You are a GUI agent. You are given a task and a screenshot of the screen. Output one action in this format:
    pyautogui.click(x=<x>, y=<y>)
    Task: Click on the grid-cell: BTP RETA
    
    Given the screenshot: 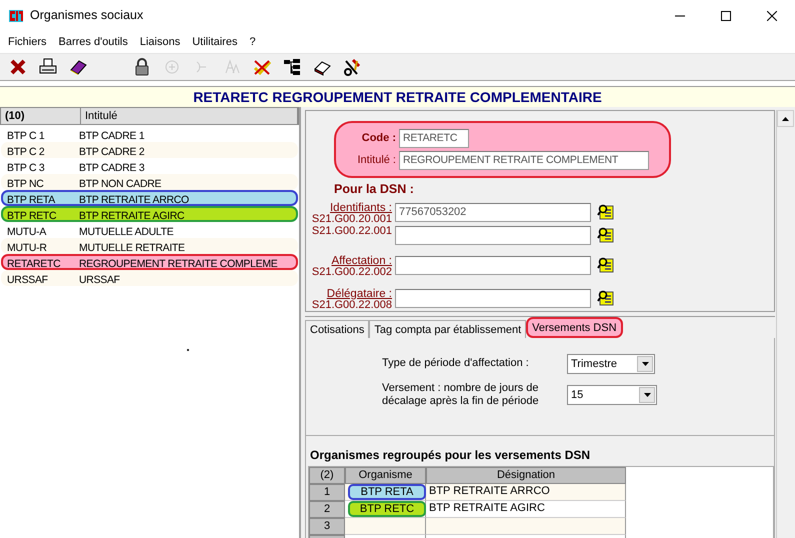 What is the action you would take?
    pyautogui.click(x=387, y=492)
    